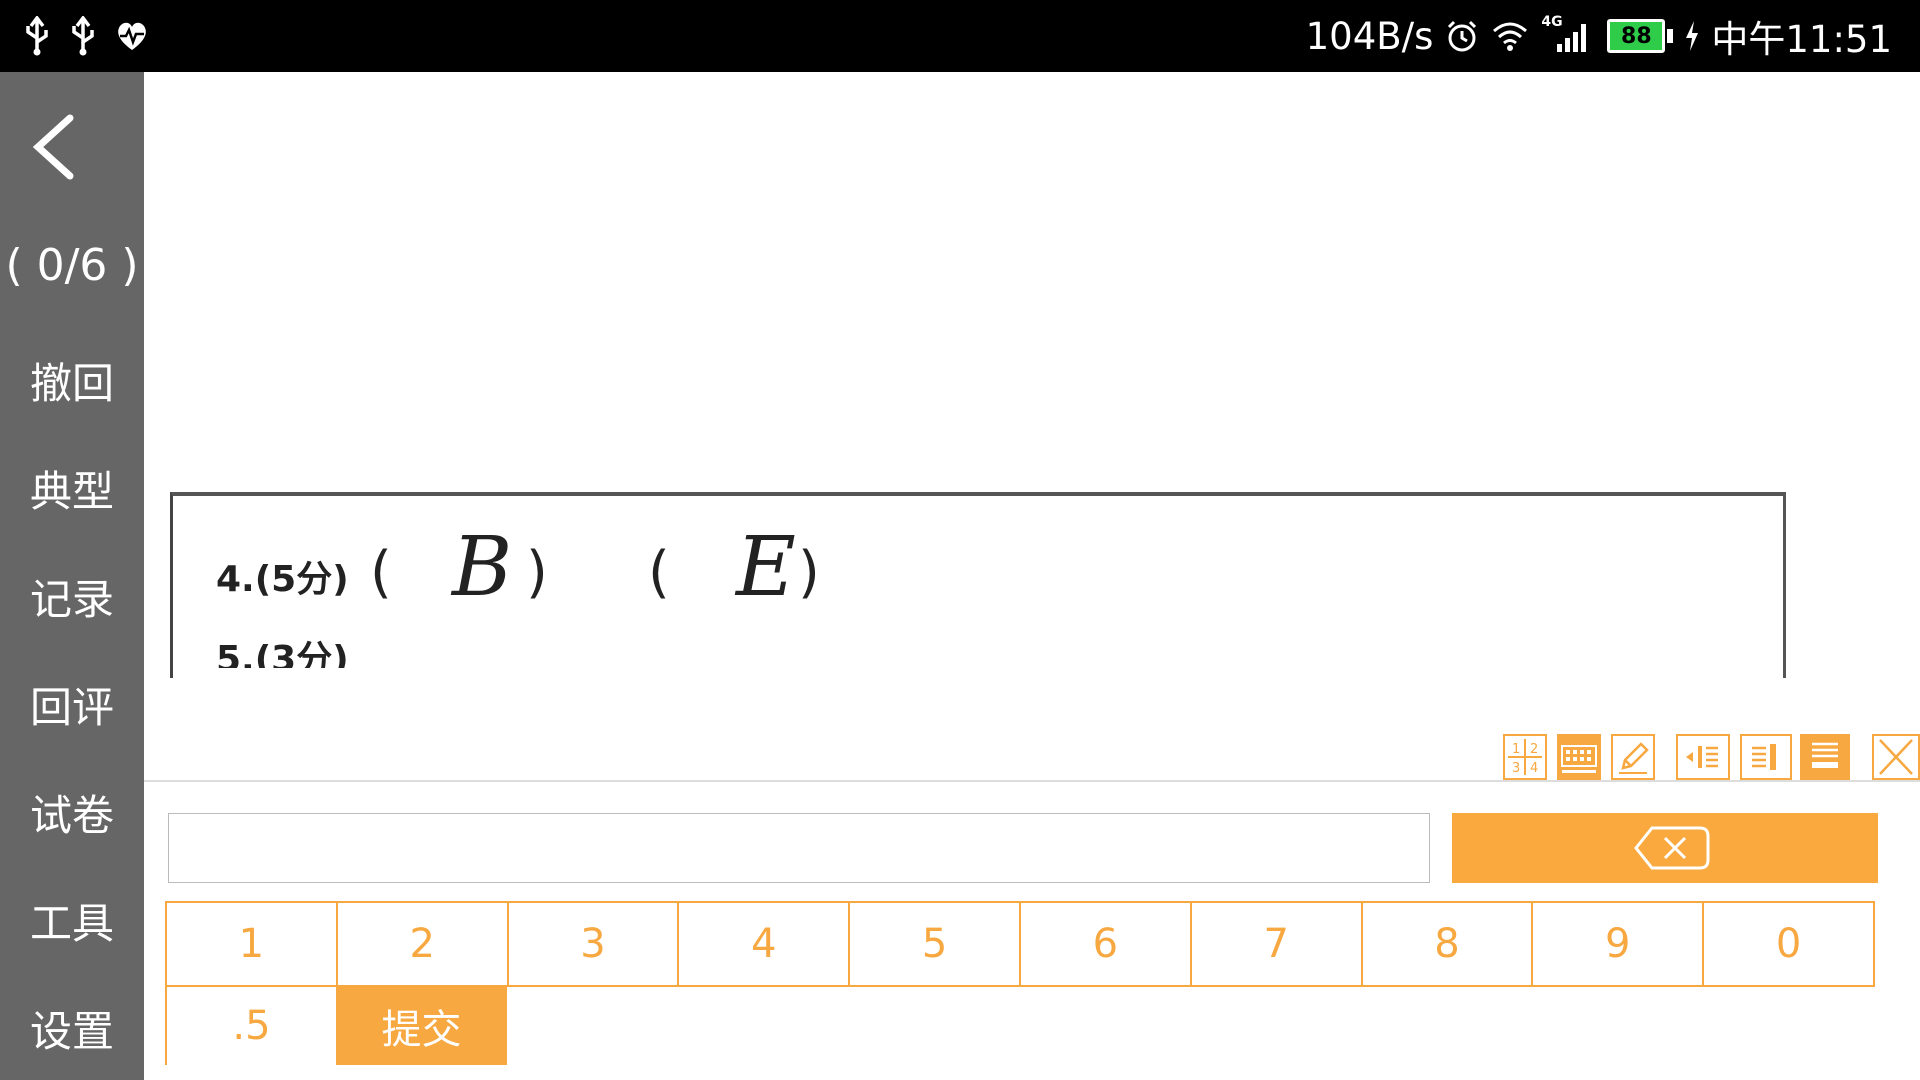 The image size is (1920, 1080). I want to click on svg-text: 4, so click(1534, 768).